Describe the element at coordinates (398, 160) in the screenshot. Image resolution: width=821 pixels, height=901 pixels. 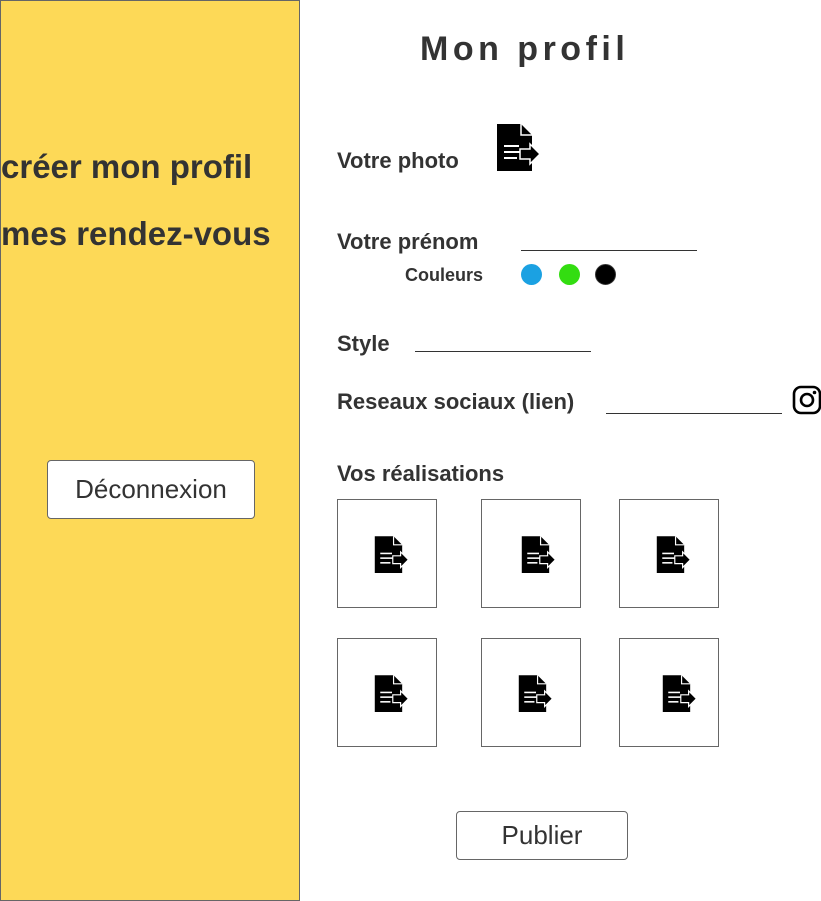
I see `photo-label: Votre photo` at that location.